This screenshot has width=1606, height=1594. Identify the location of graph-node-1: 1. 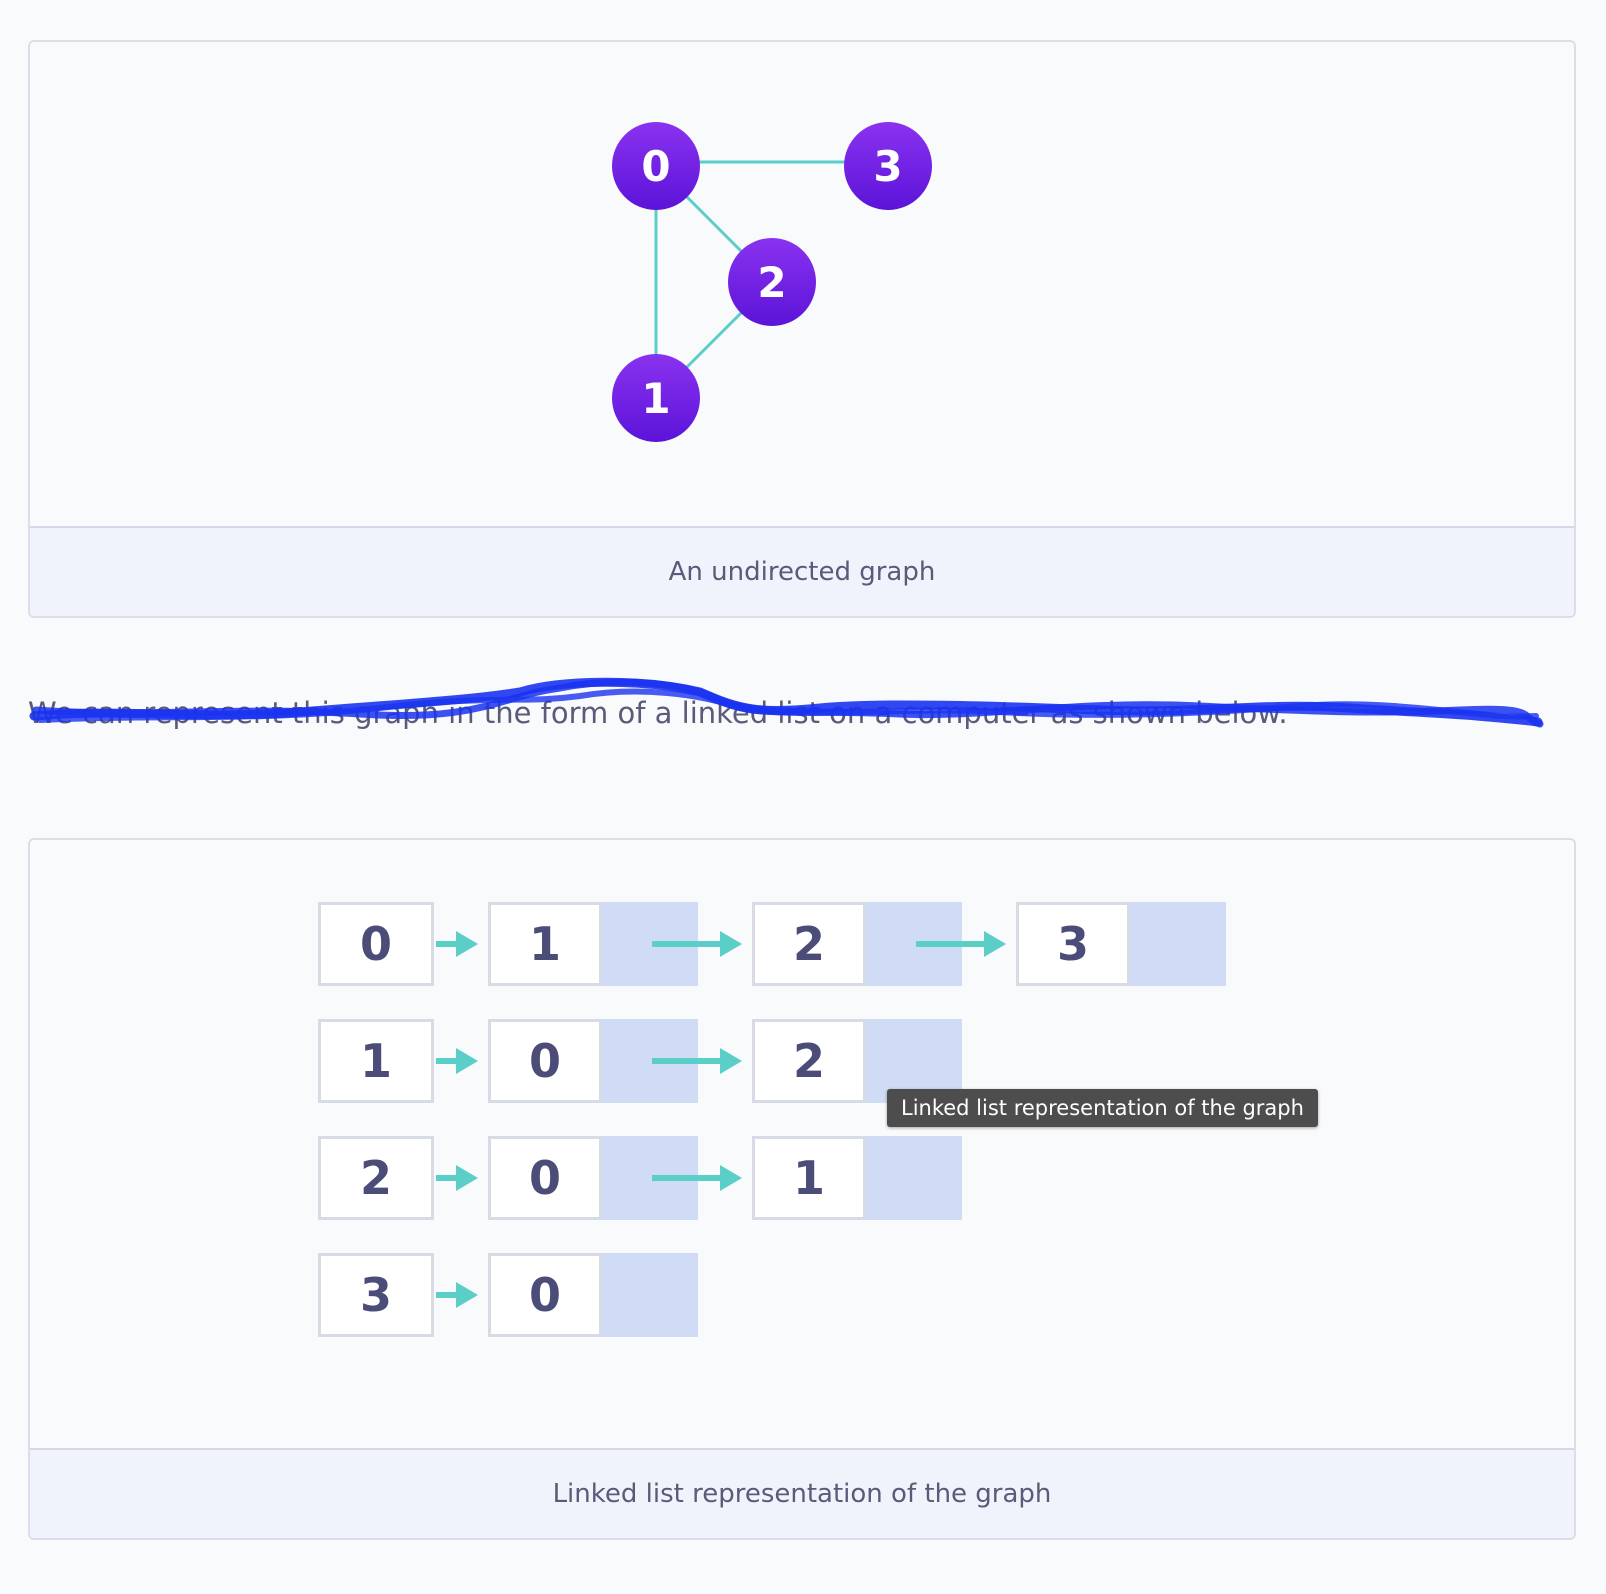
(656, 398).